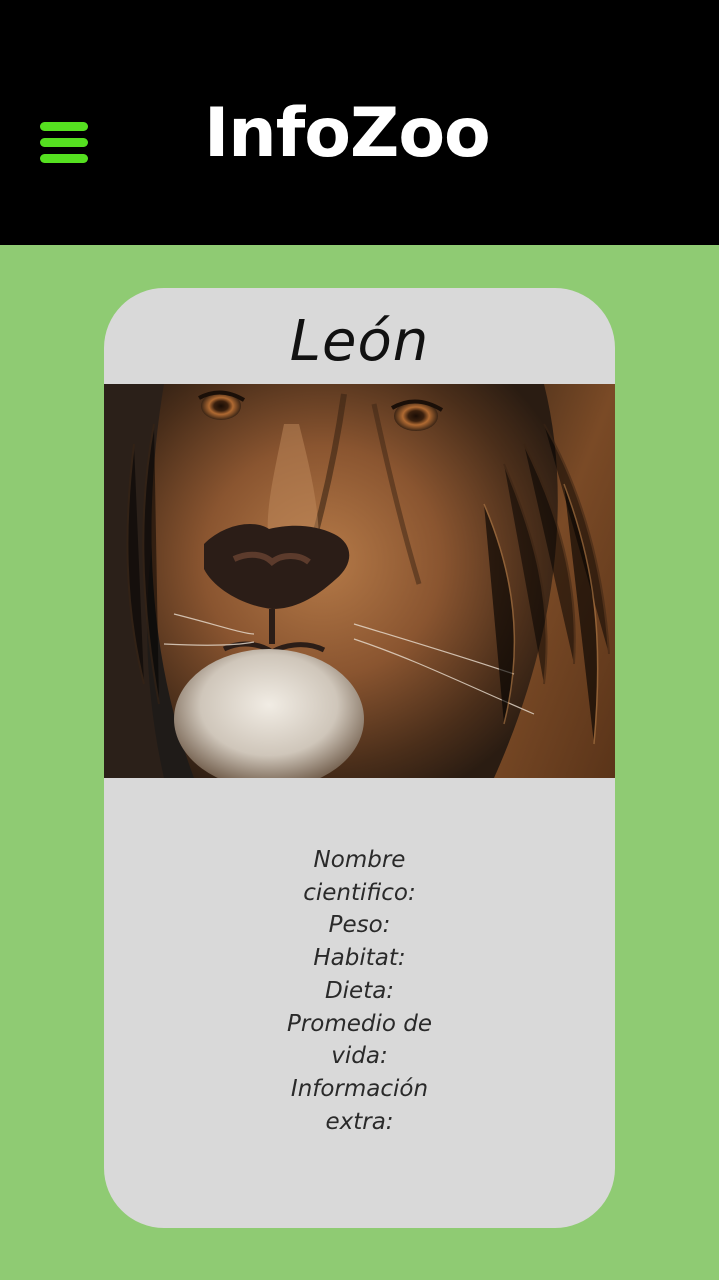 This screenshot has width=719, height=1280. What do you see at coordinates (359, 925) in the screenshot?
I see `fact-weight: Peso:` at bounding box center [359, 925].